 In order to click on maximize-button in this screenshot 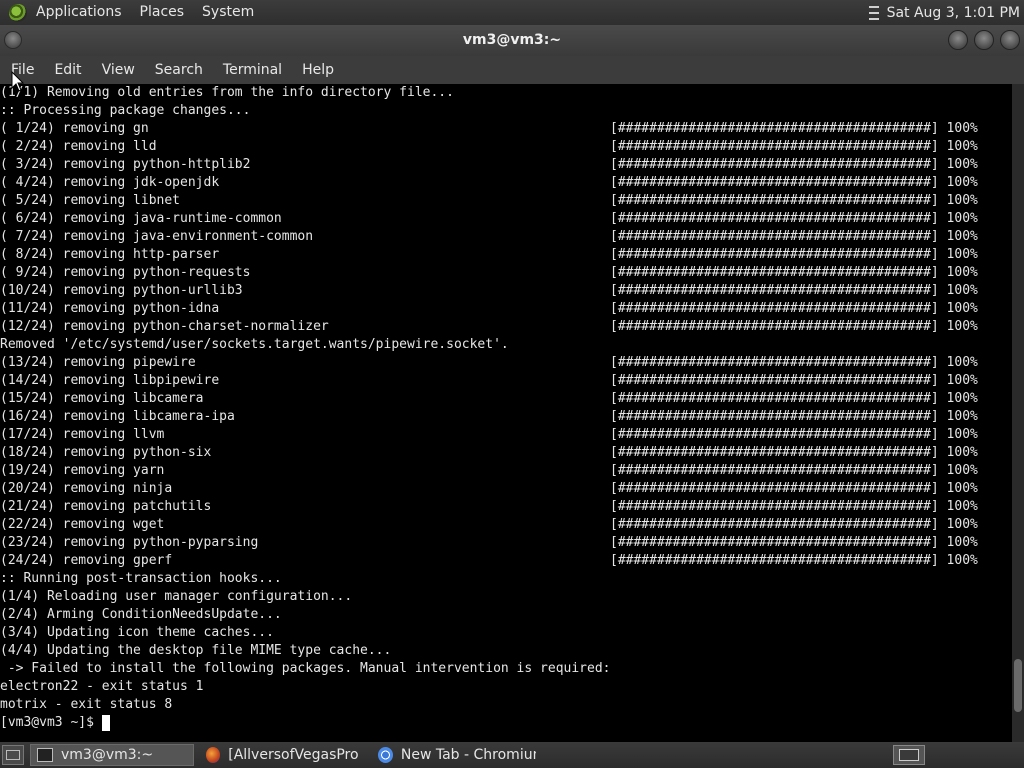, I will do `click(984, 40)`.